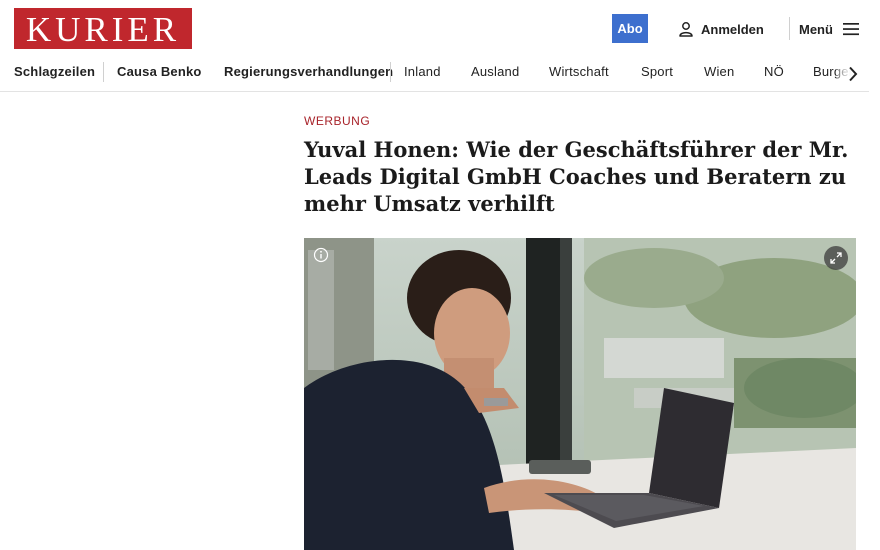  I want to click on expand-icon, so click(836, 258).